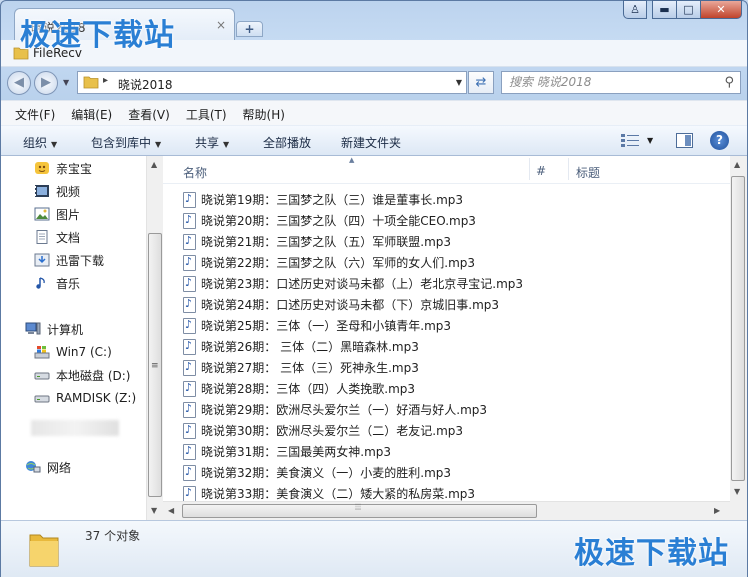 The width and height of the screenshot is (748, 577). I want to click on new-tab-button: +, so click(249, 29).